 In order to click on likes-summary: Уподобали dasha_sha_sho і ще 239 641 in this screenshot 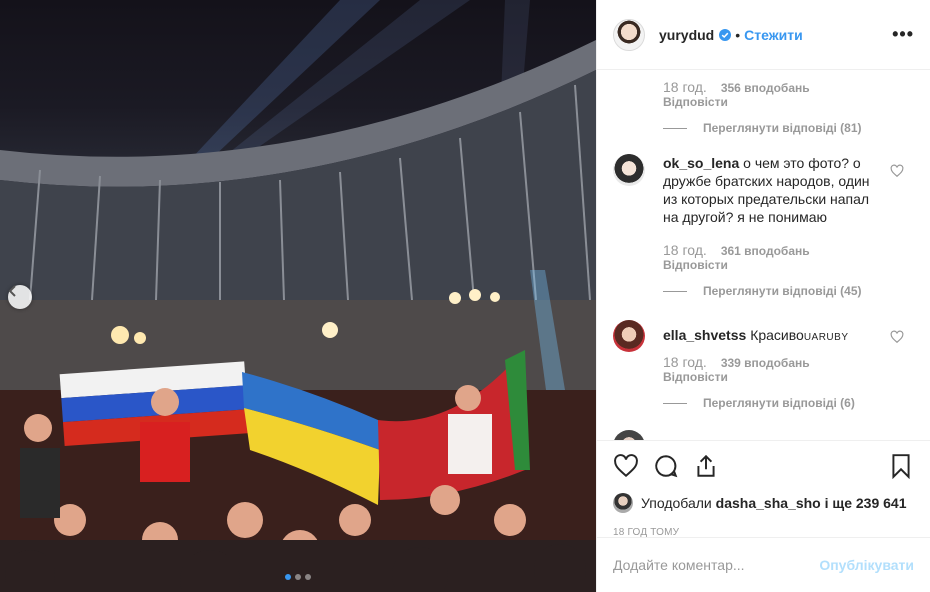, I will do `click(763, 503)`.